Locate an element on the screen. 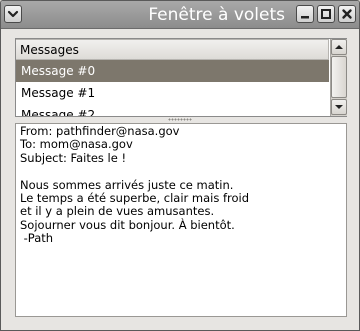 The width and height of the screenshot is (360, 331). message-line: From: pathfinder@nasa.gov is located at coordinates (100, 131).